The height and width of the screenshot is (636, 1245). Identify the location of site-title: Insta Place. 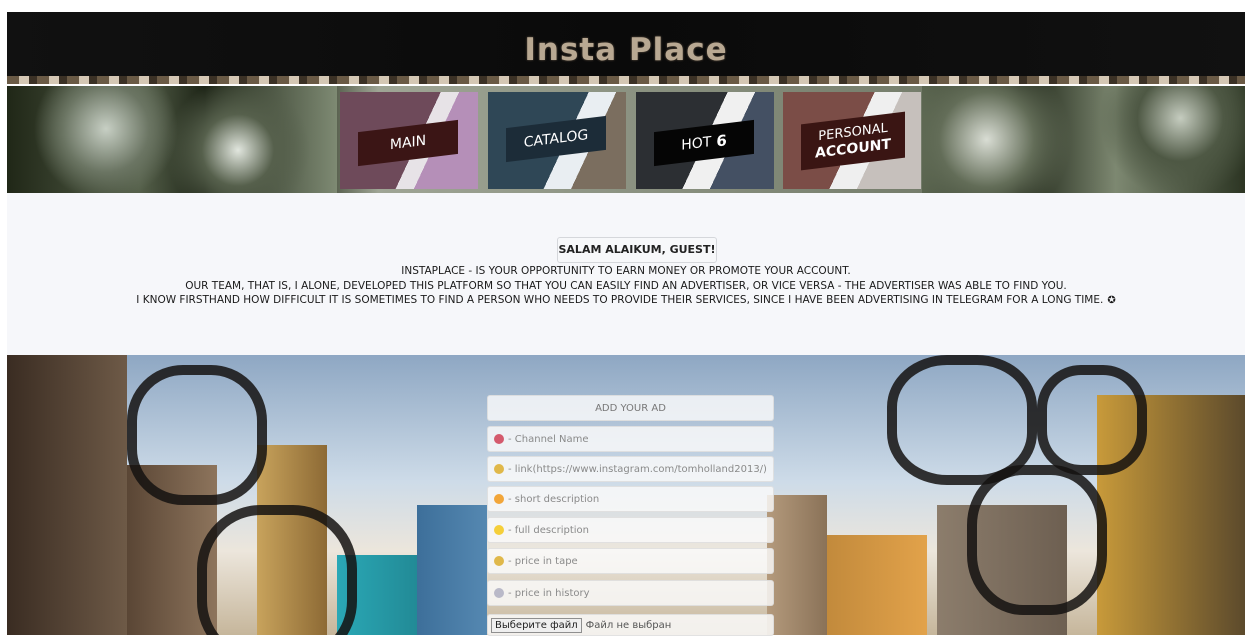
(626, 50).